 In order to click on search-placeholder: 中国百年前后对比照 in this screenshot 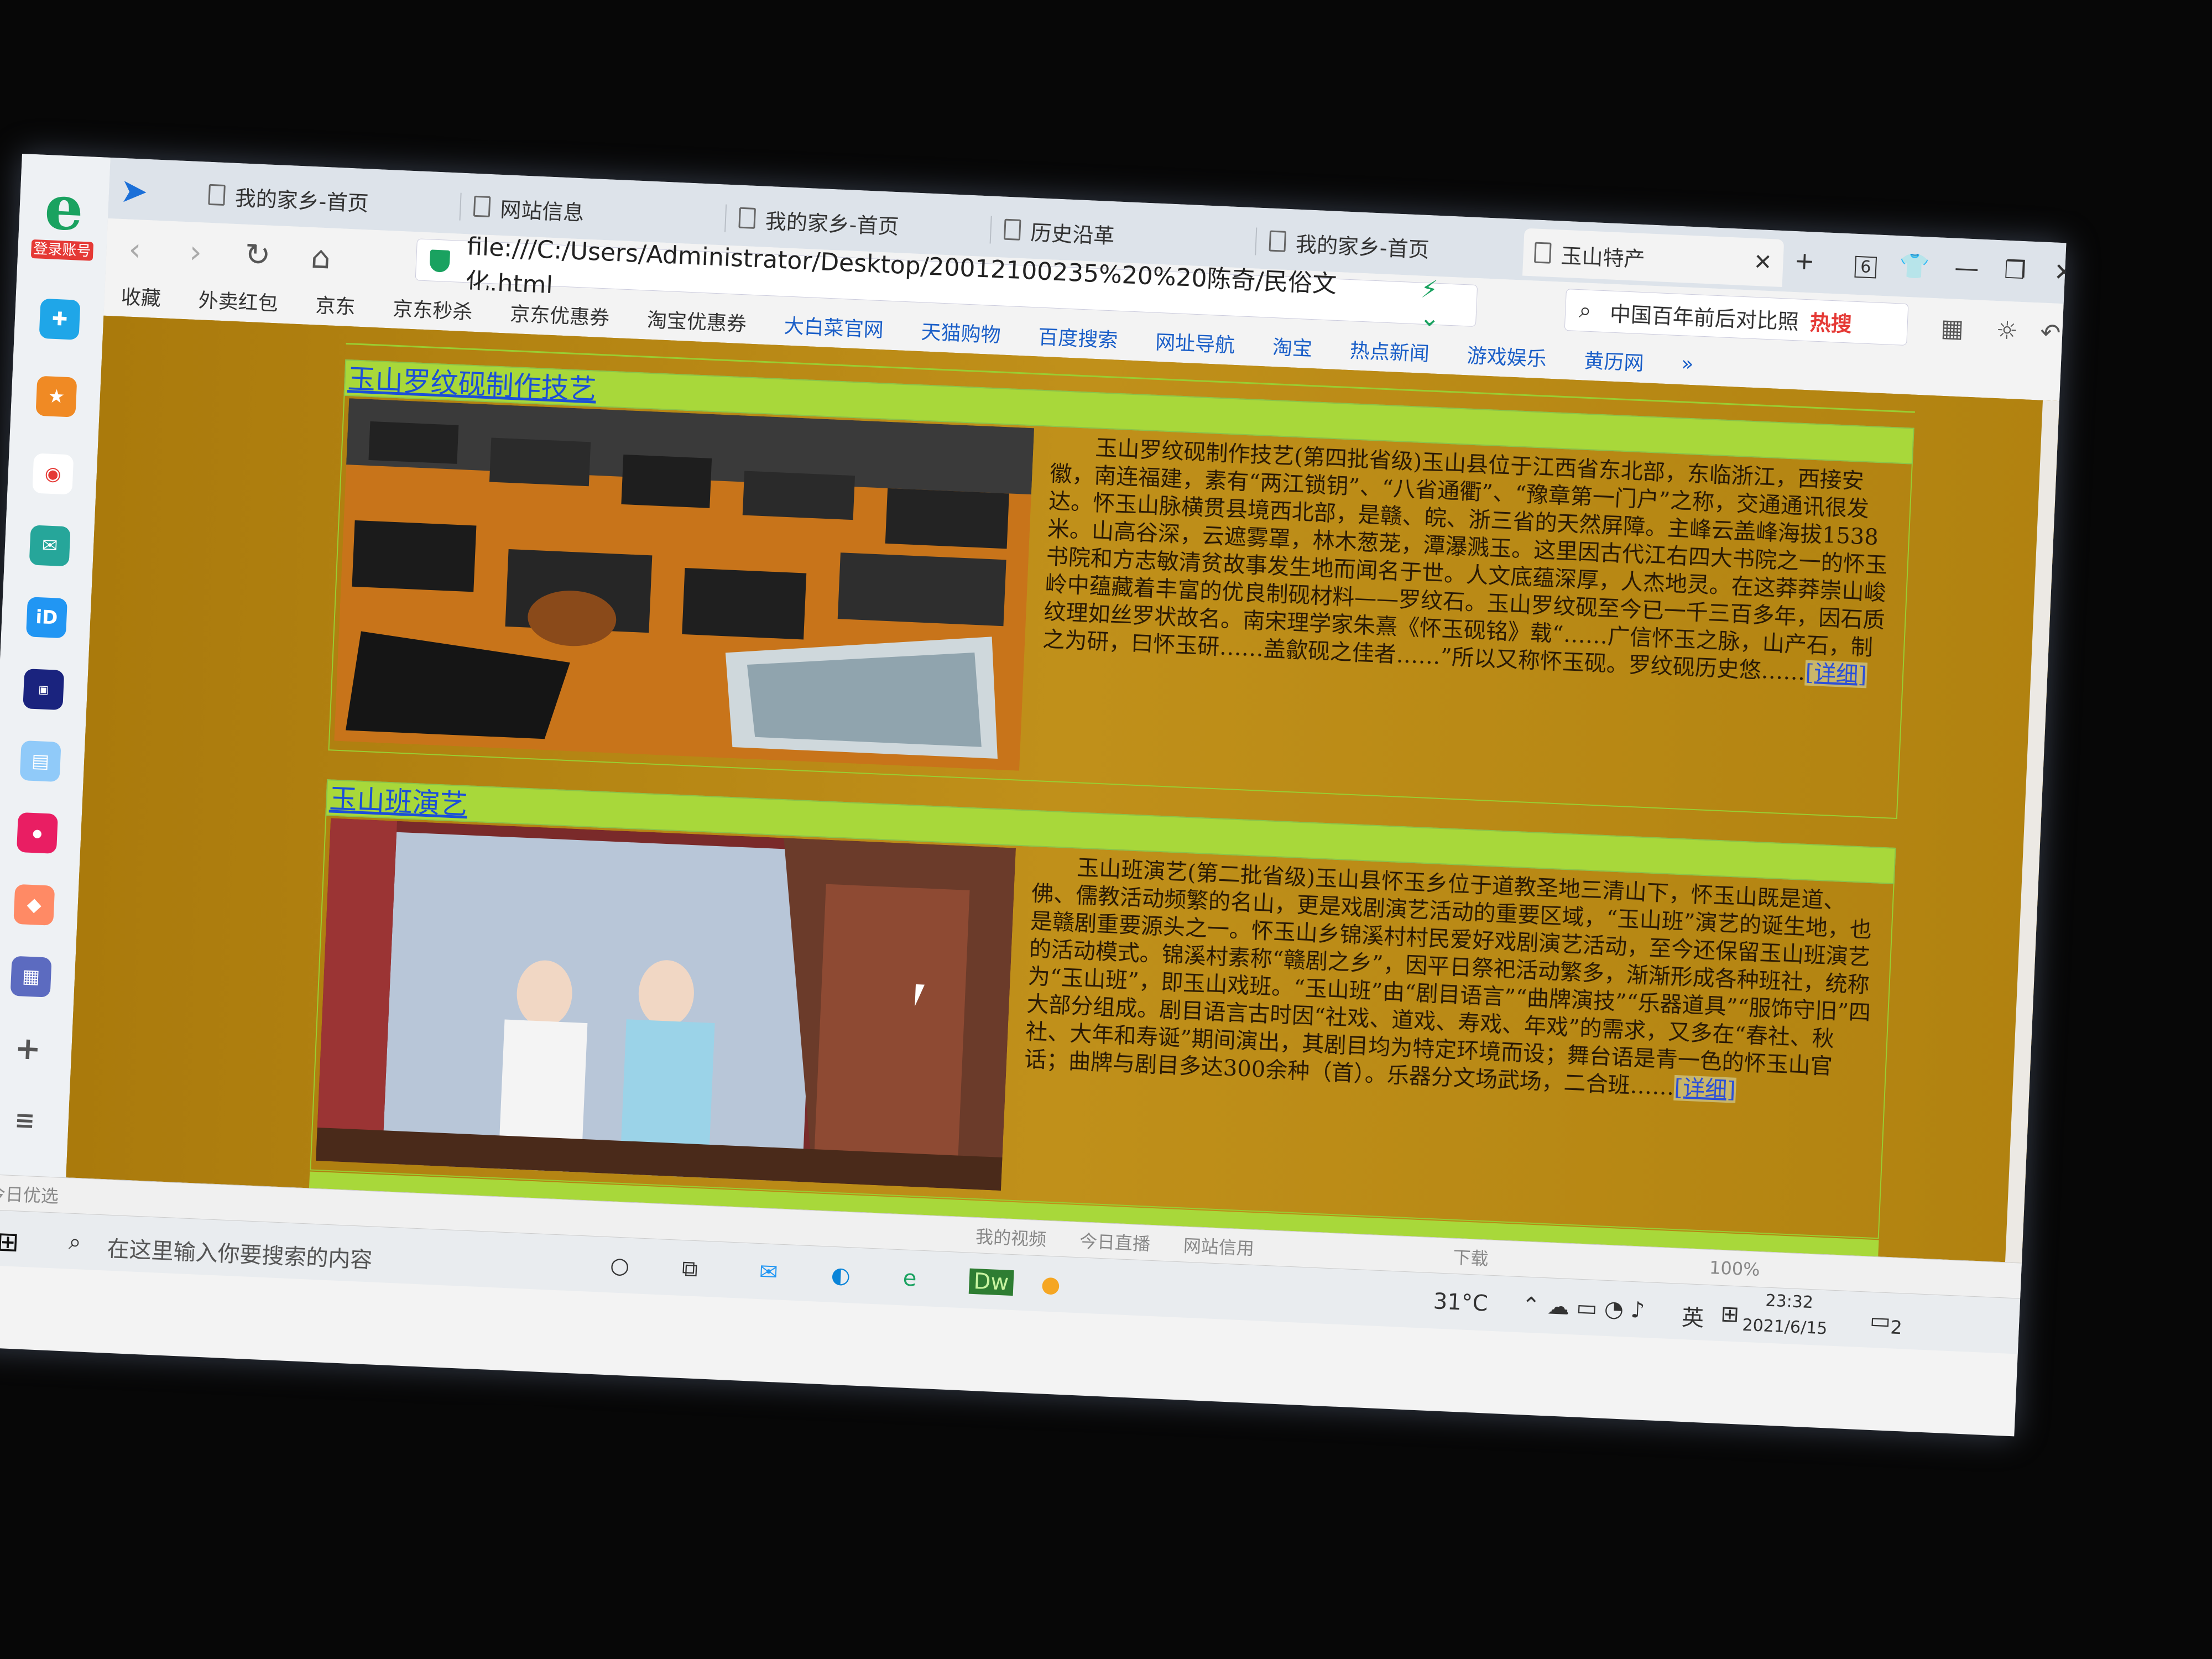, I will do `click(1704, 317)`.